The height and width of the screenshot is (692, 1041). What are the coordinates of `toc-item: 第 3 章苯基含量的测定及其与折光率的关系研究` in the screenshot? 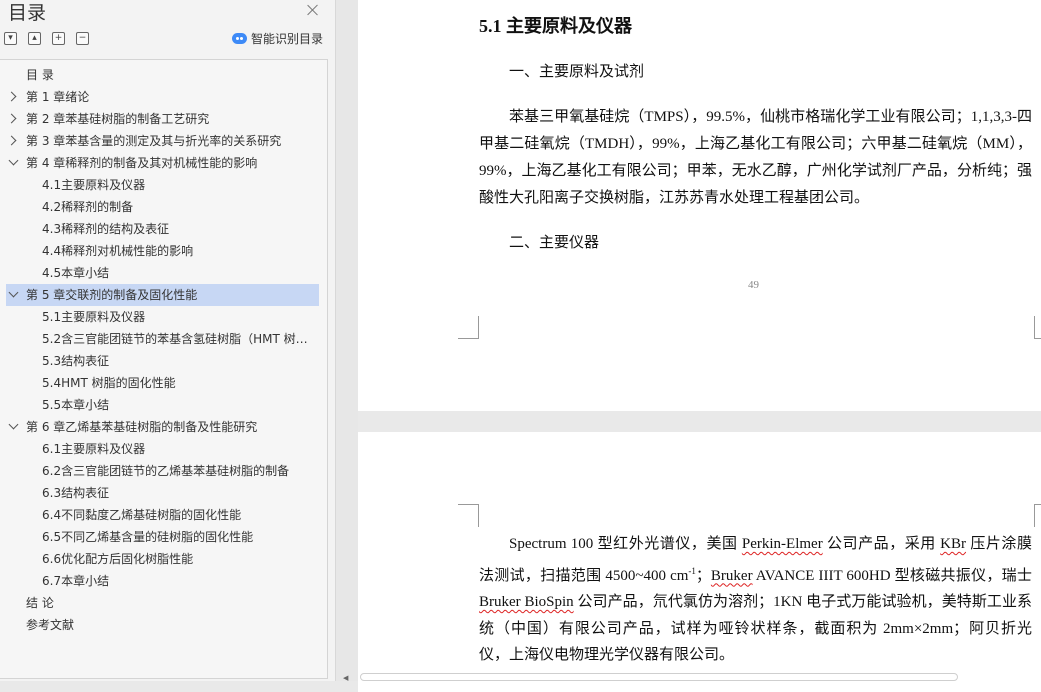 It's located at (162, 141).